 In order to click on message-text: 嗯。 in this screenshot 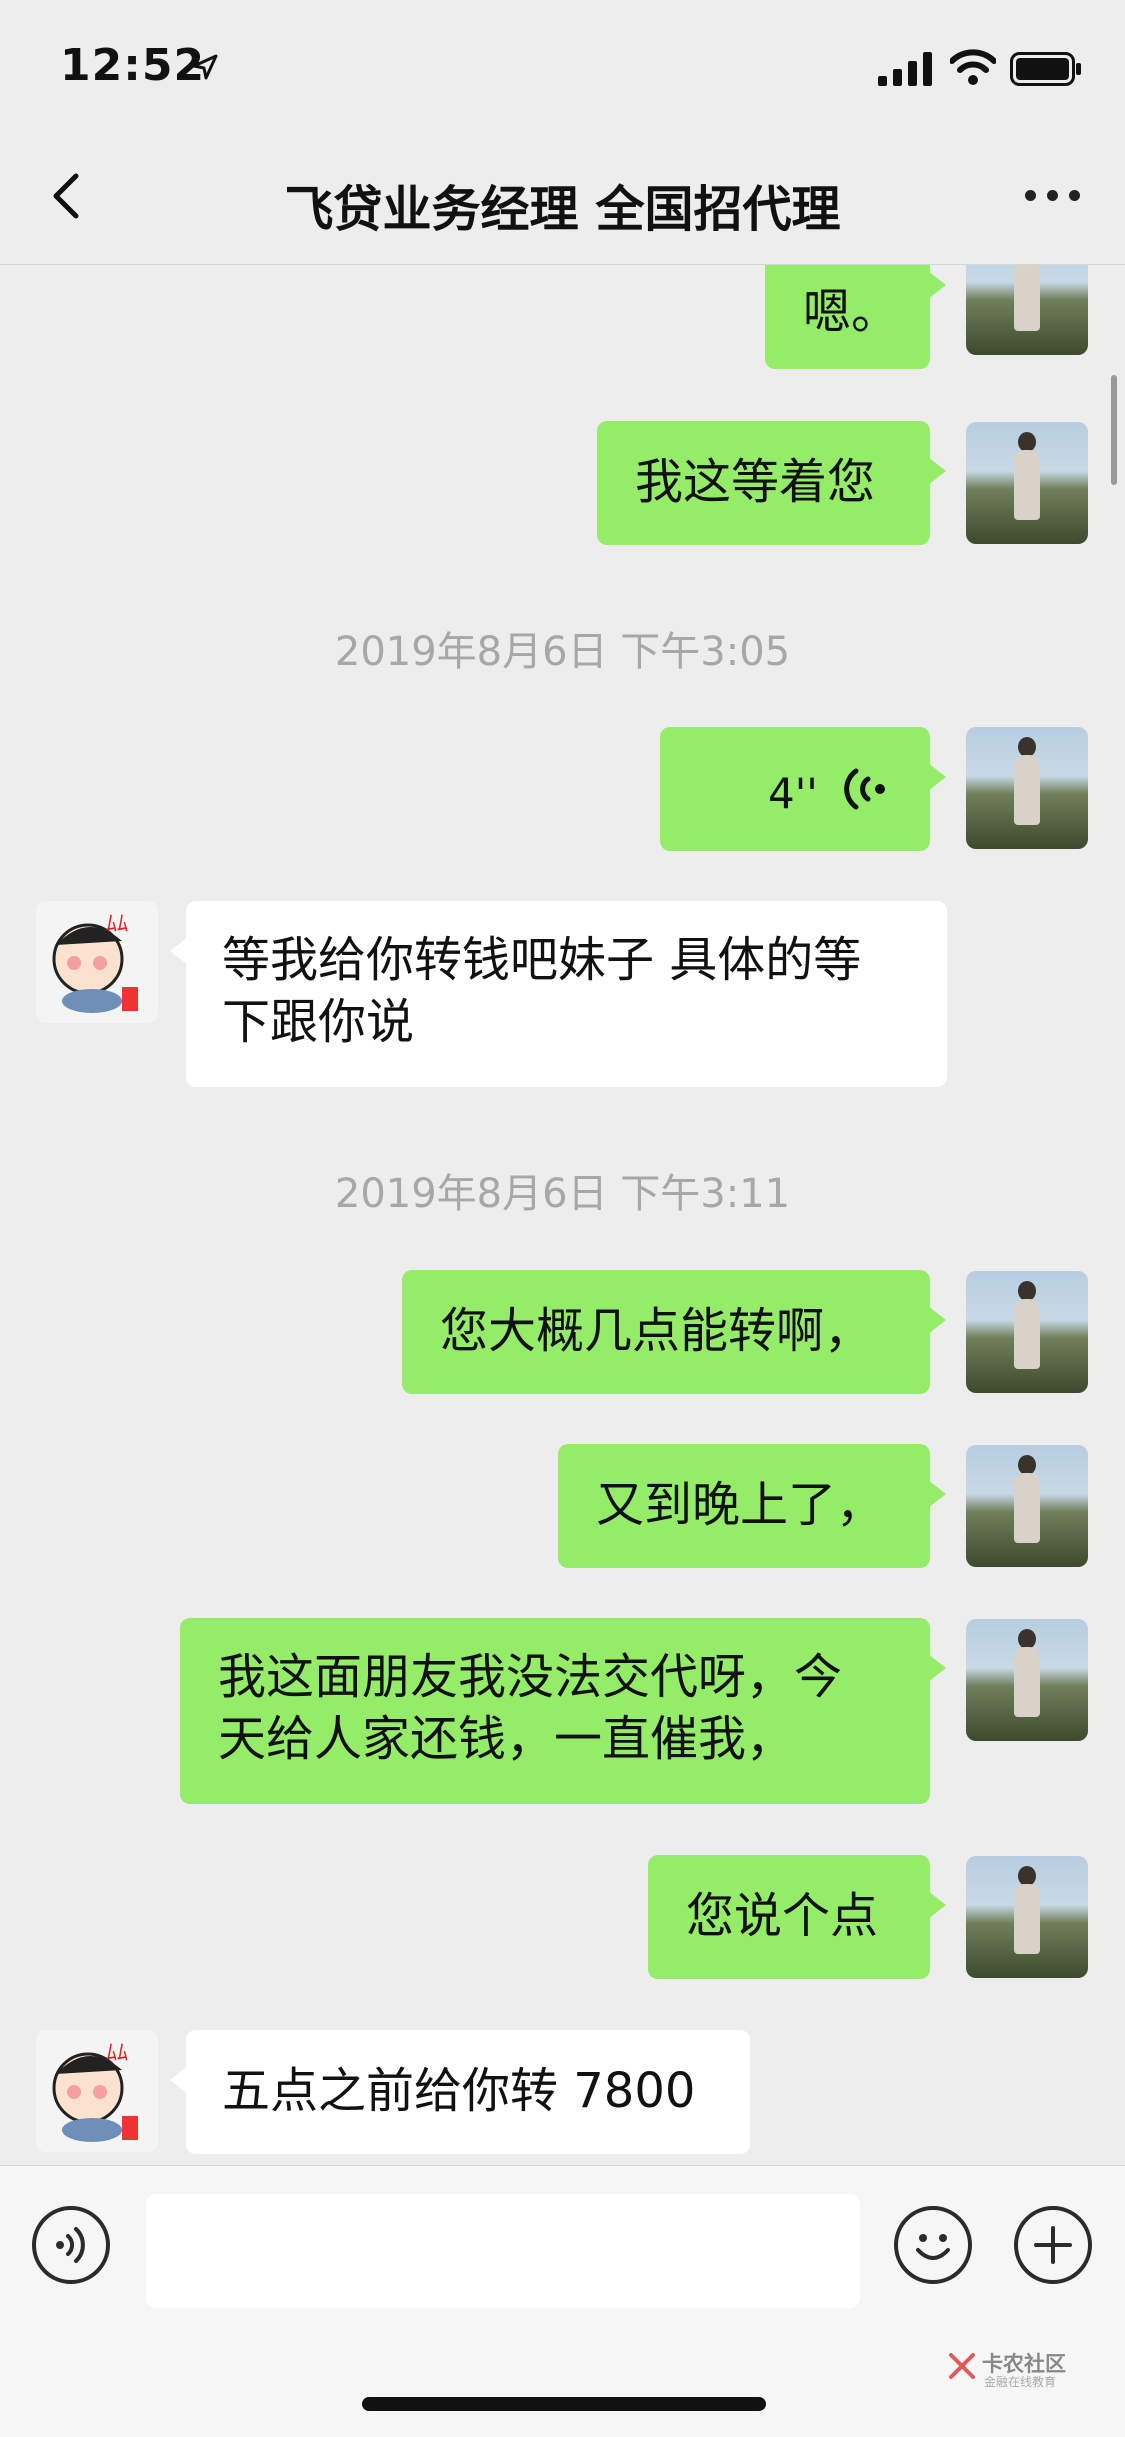, I will do `click(851, 312)`.